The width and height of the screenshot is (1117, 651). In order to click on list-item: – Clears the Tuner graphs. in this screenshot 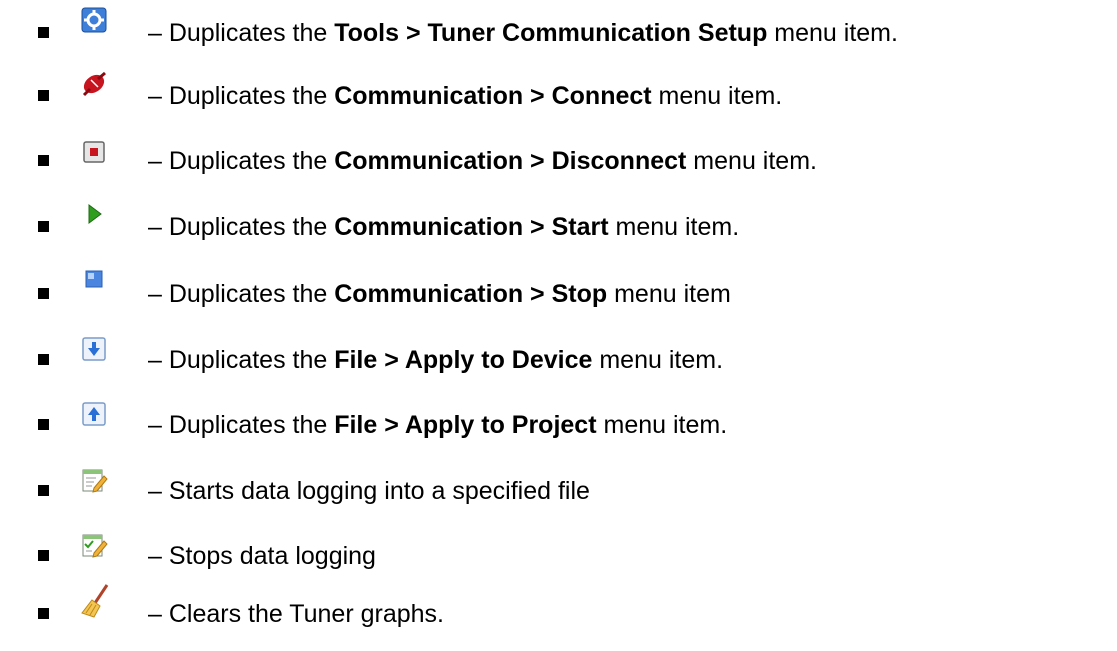, I will do `click(558, 617)`.